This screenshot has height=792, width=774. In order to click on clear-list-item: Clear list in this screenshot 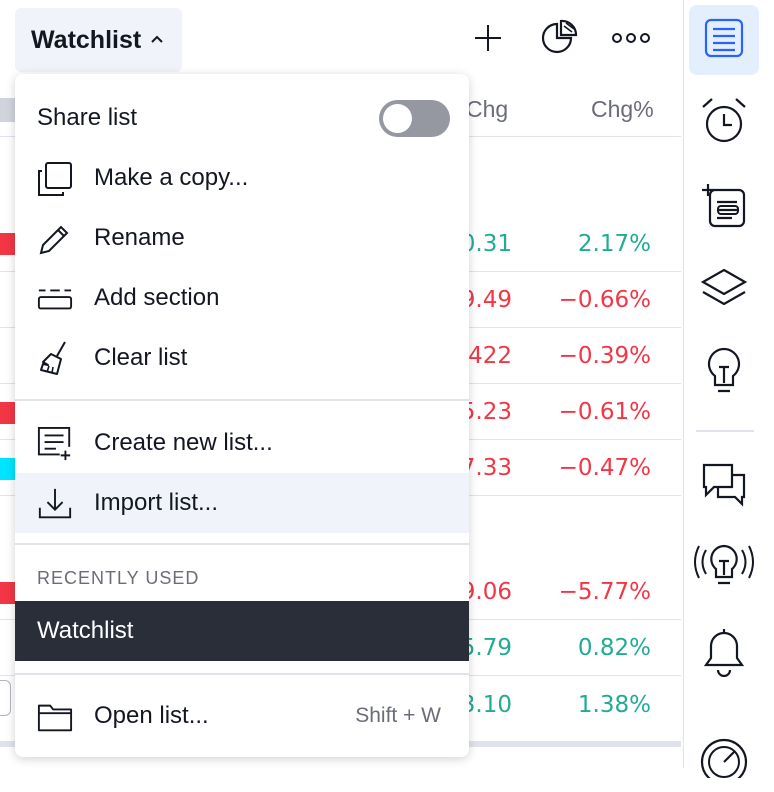, I will do `click(242, 358)`.